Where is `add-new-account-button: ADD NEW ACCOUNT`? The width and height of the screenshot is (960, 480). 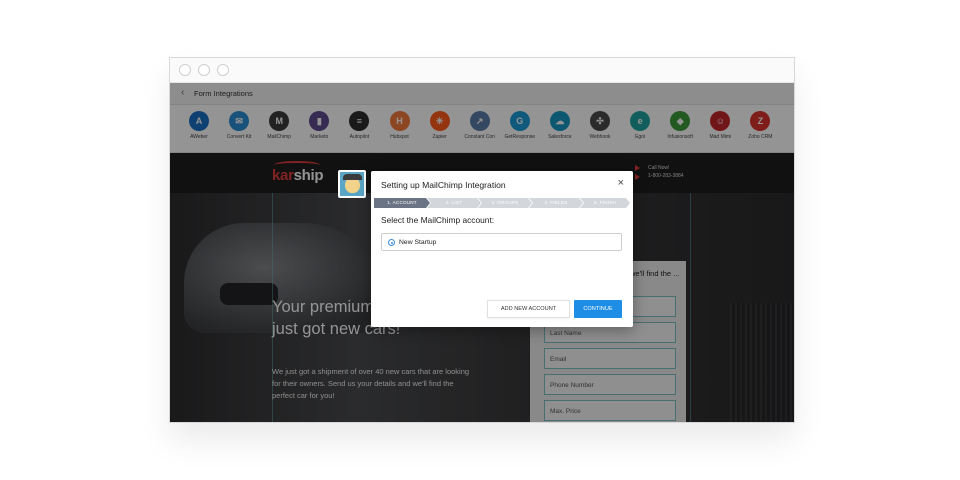
add-new-account-button: ADD NEW ACCOUNT is located at coordinates (528, 309).